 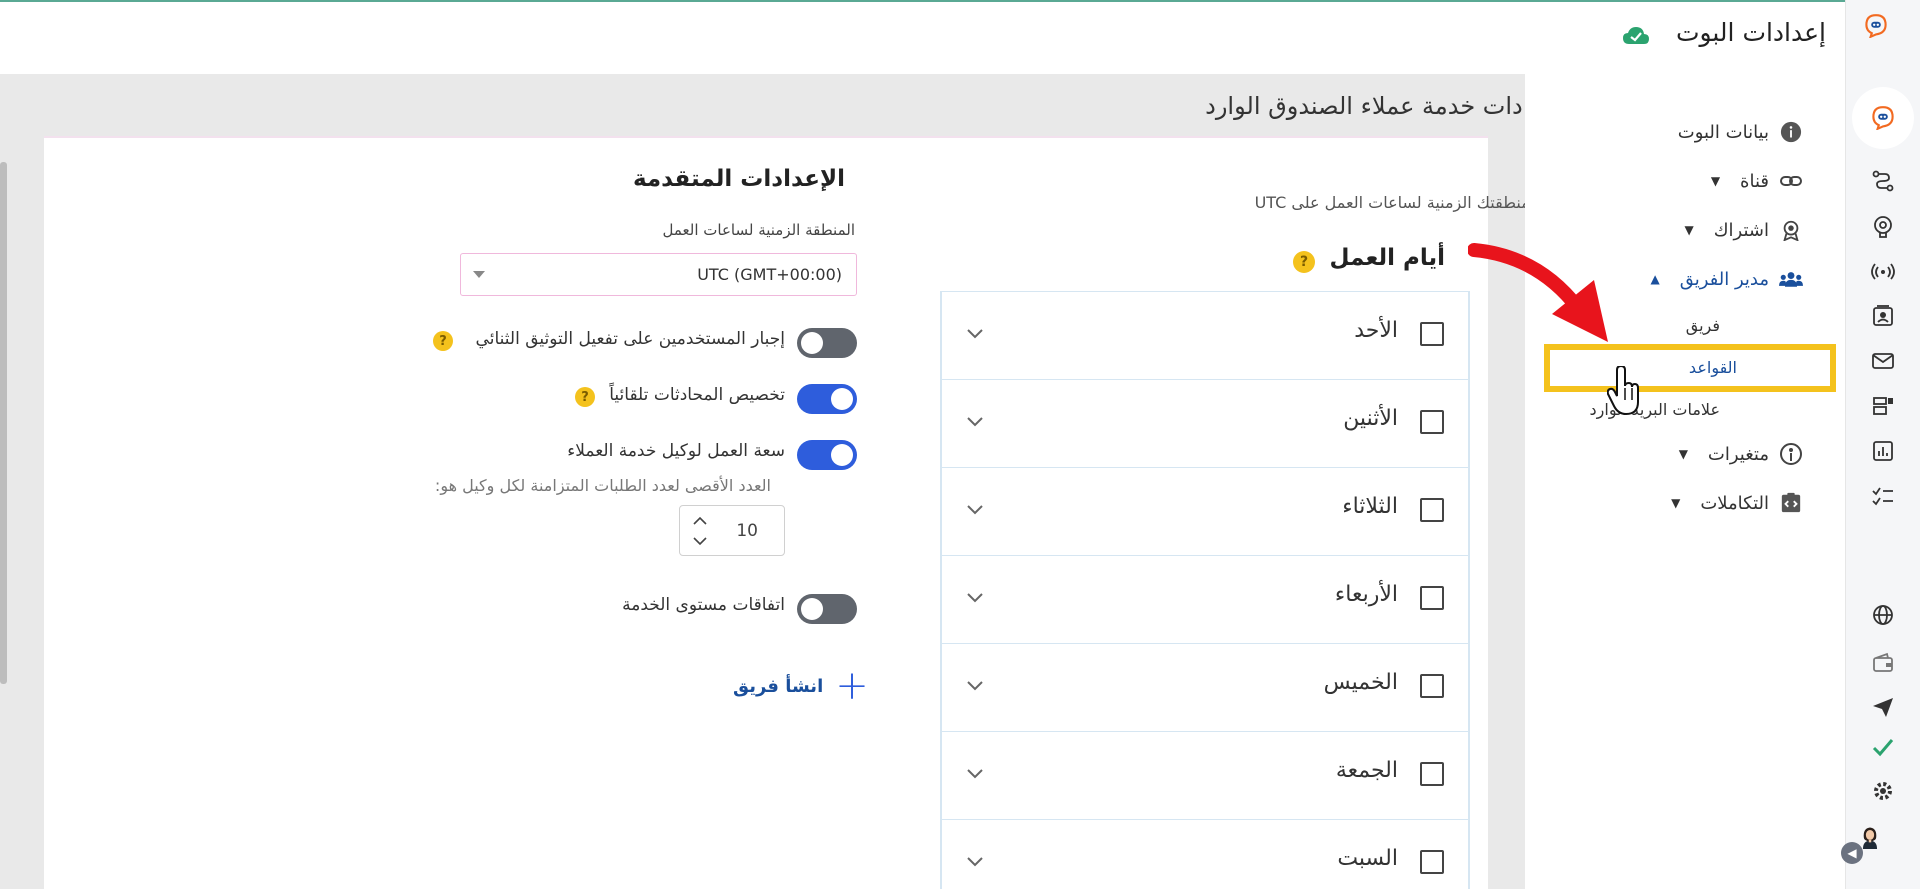 What do you see at coordinates (1791, 279) in the screenshot?
I see `users-icon` at bounding box center [1791, 279].